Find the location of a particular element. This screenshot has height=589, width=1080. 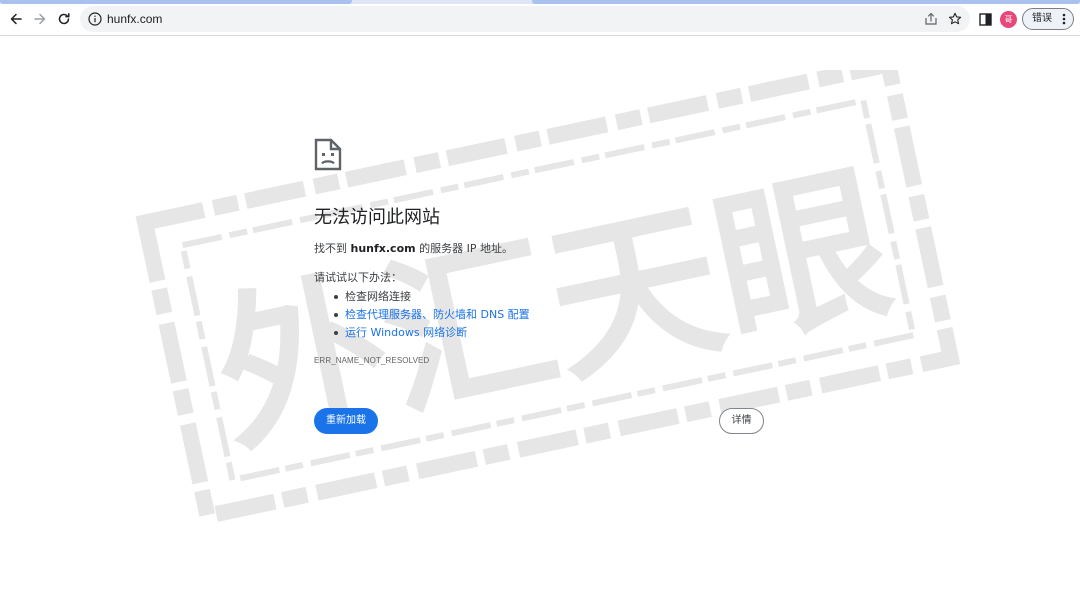

side-panel-icon is located at coordinates (985, 19).